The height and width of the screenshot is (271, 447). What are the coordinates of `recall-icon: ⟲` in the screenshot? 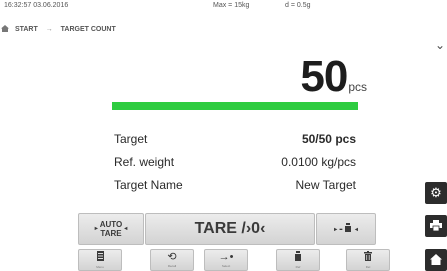 It's located at (172, 257).